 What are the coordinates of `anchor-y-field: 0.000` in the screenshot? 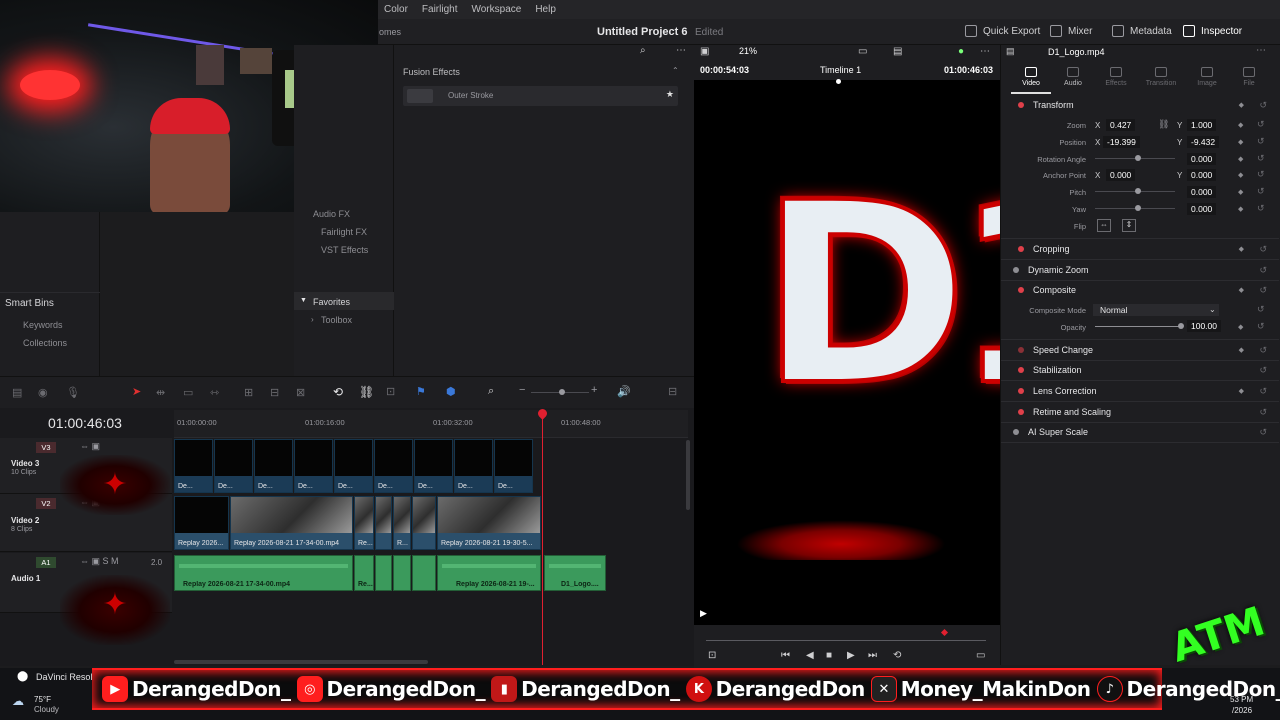 It's located at (1202, 175).